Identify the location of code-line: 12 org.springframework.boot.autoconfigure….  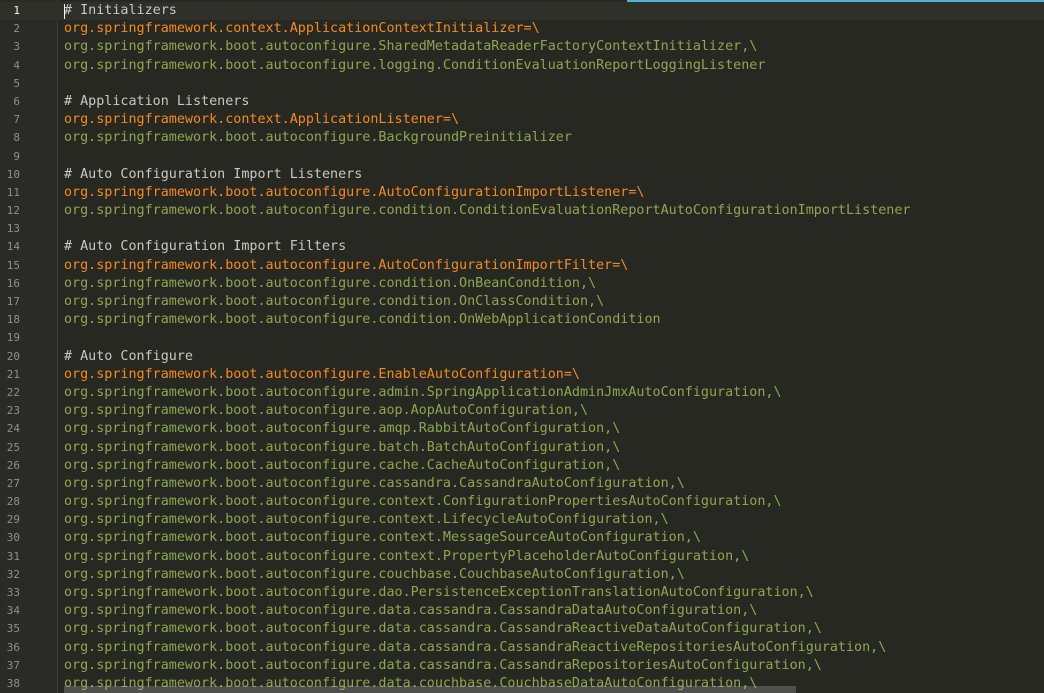
(522, 211).